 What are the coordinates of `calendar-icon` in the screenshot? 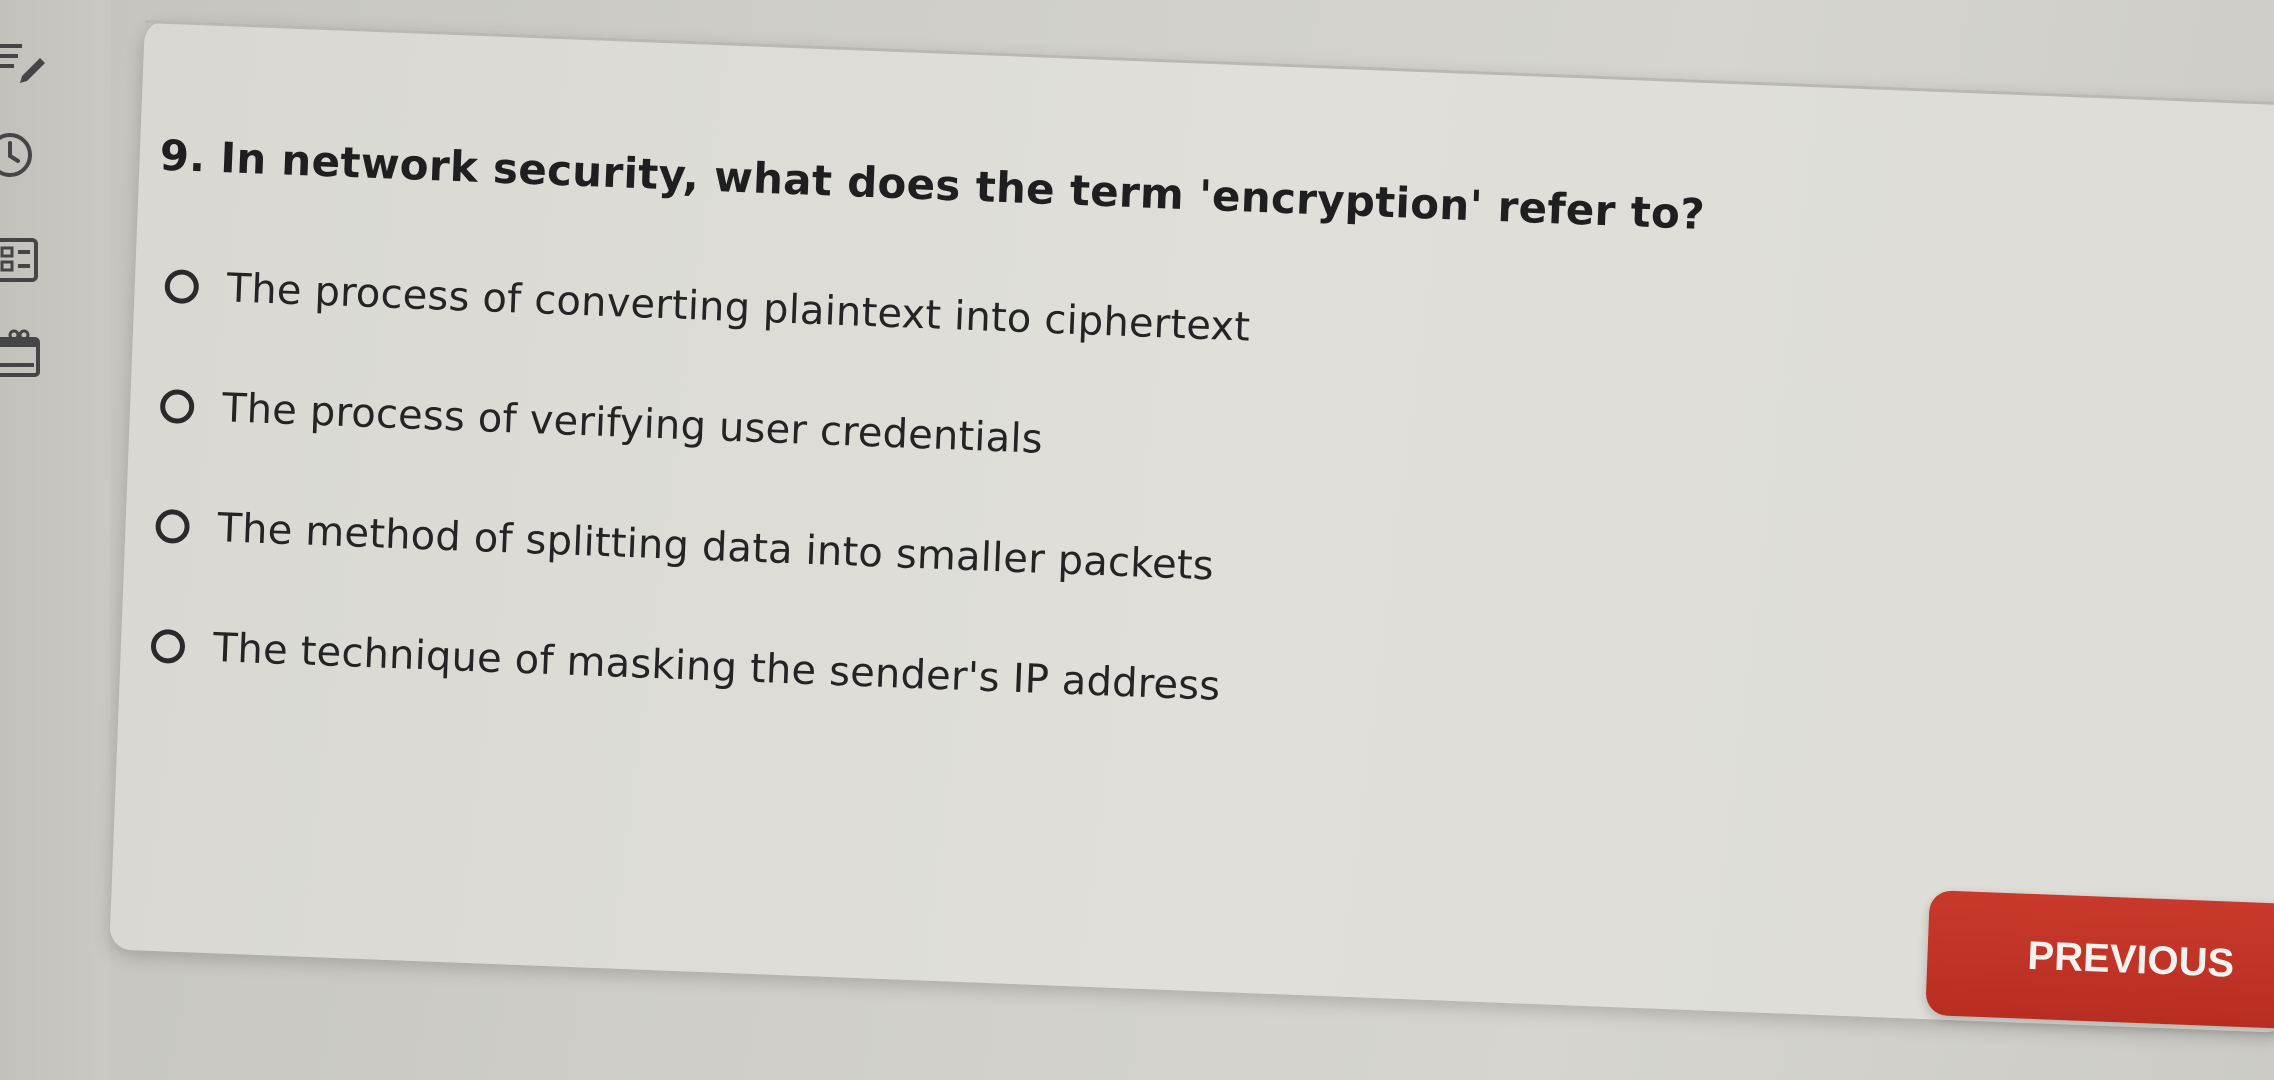 It's located at (30, 355).